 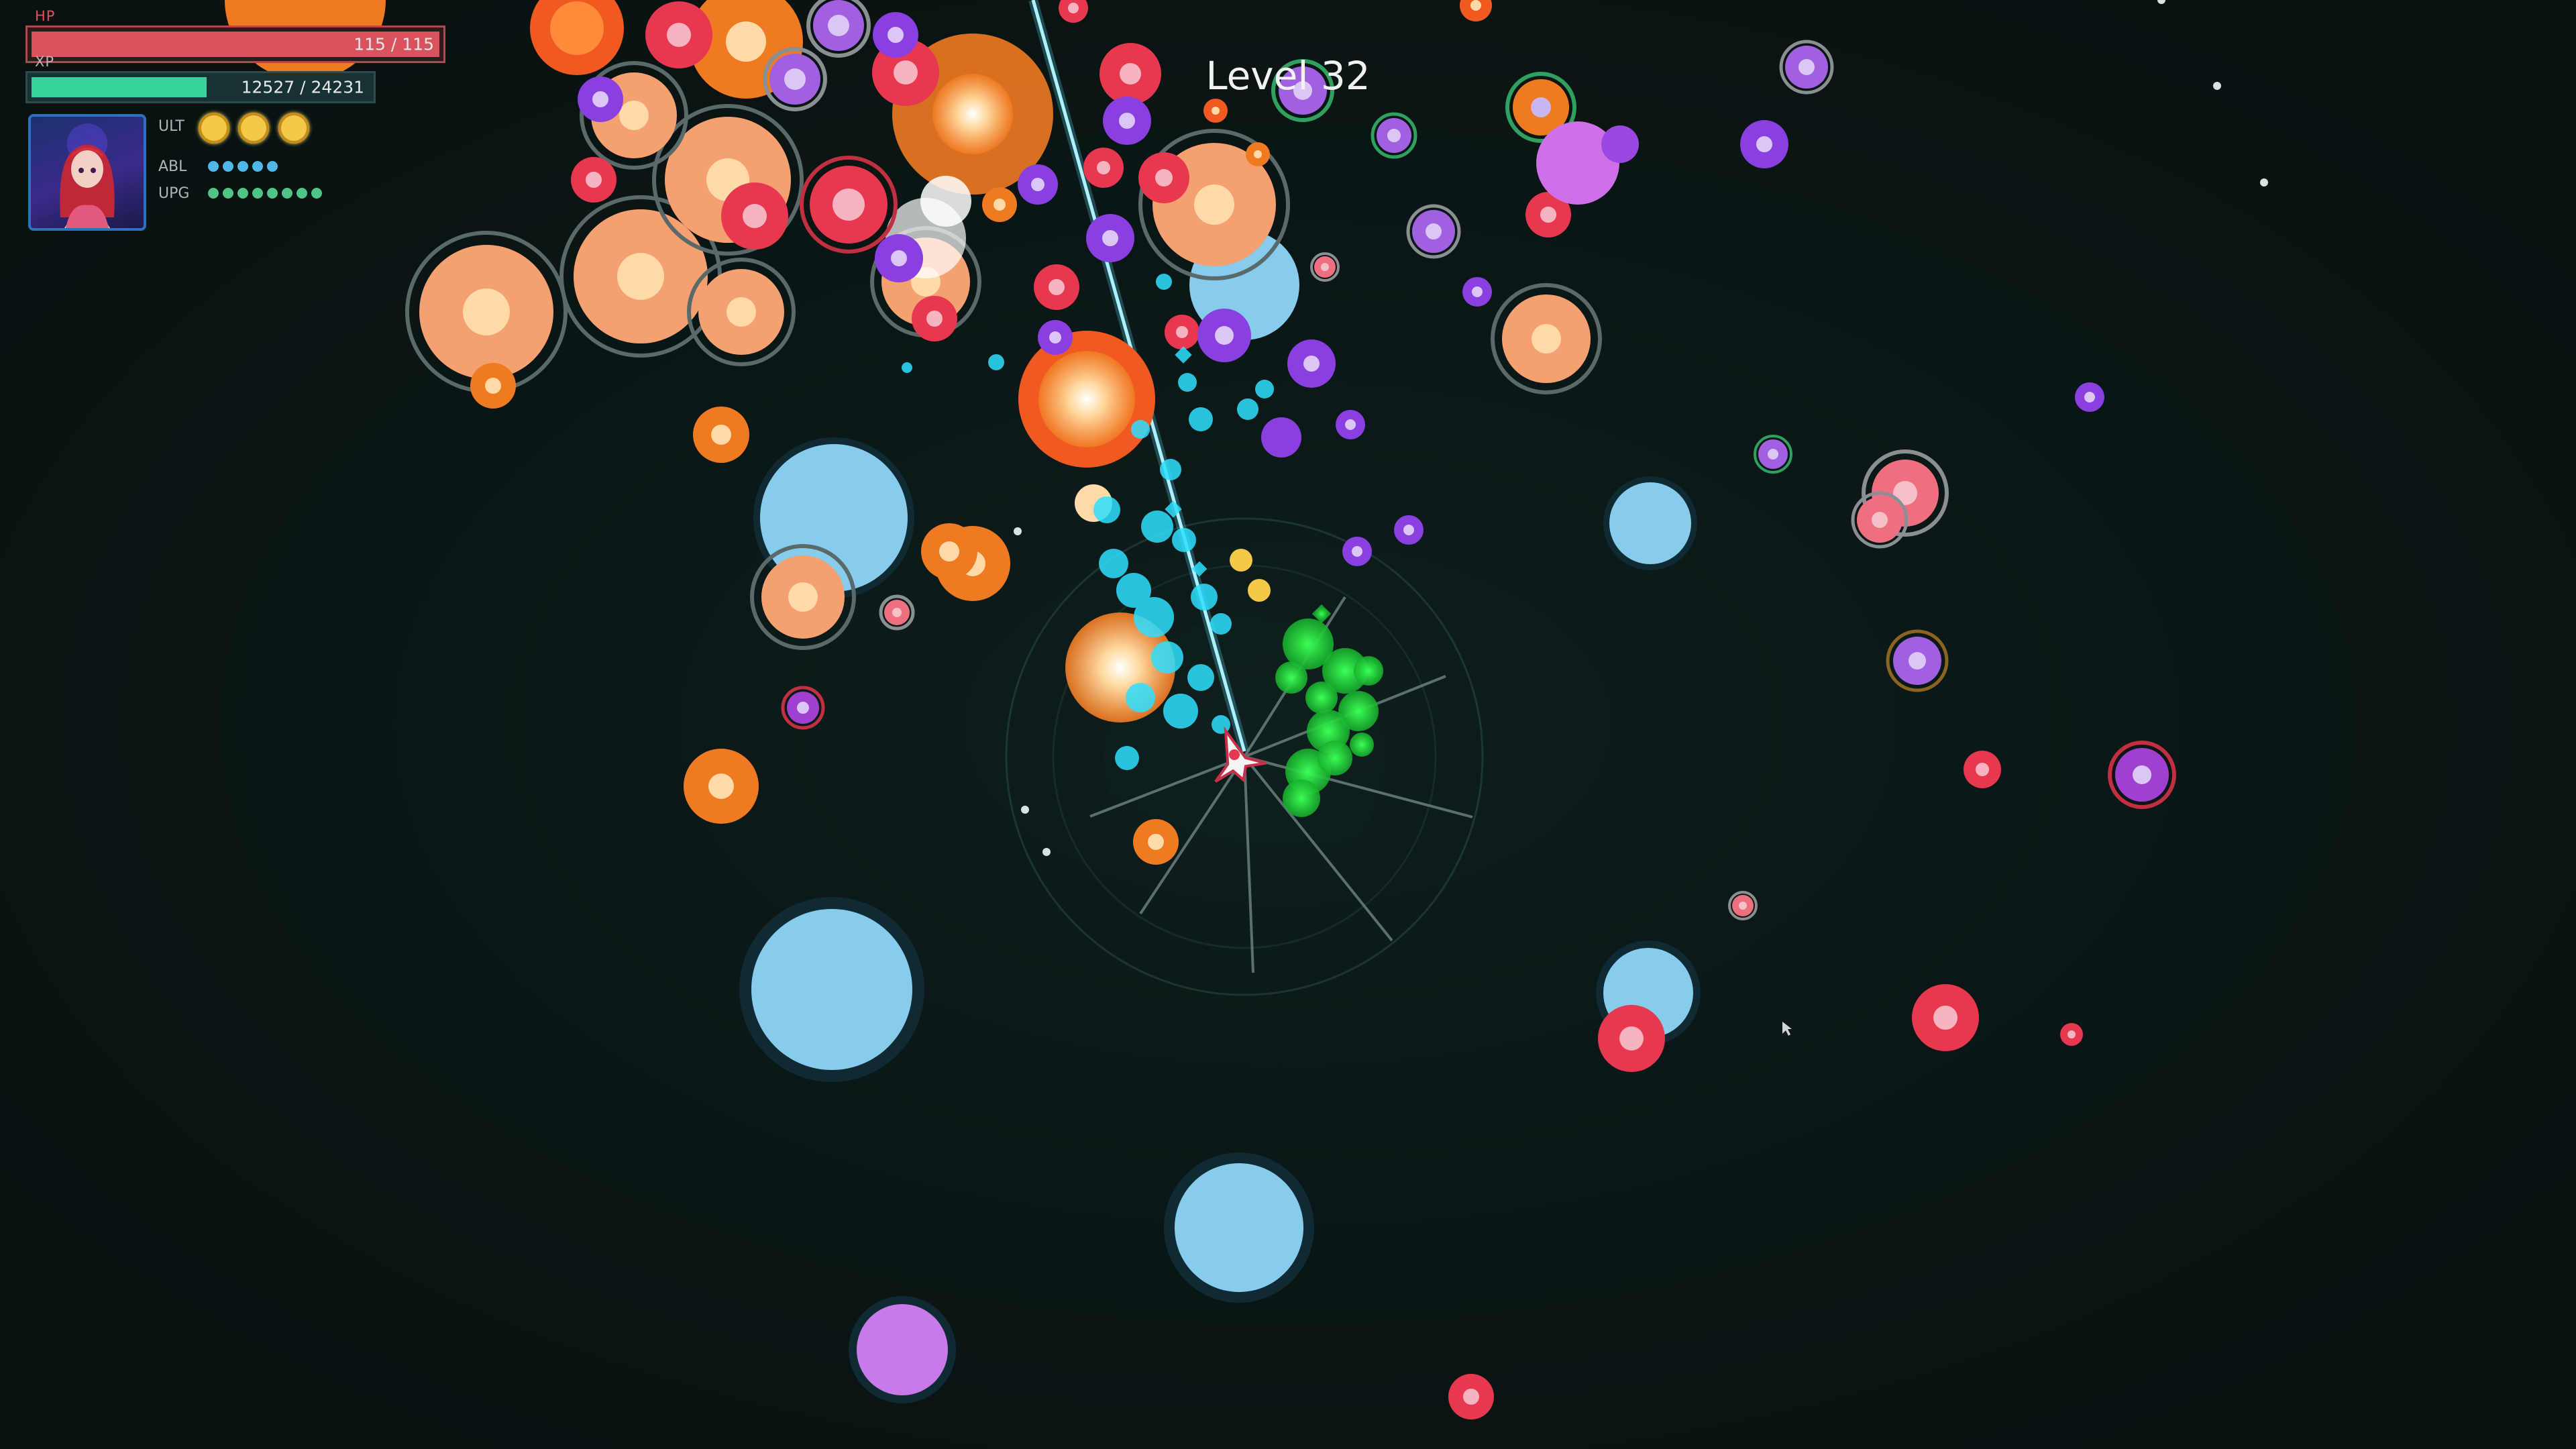 I want to click on hp-value: 115 / 115, so click(x=394, y=44).